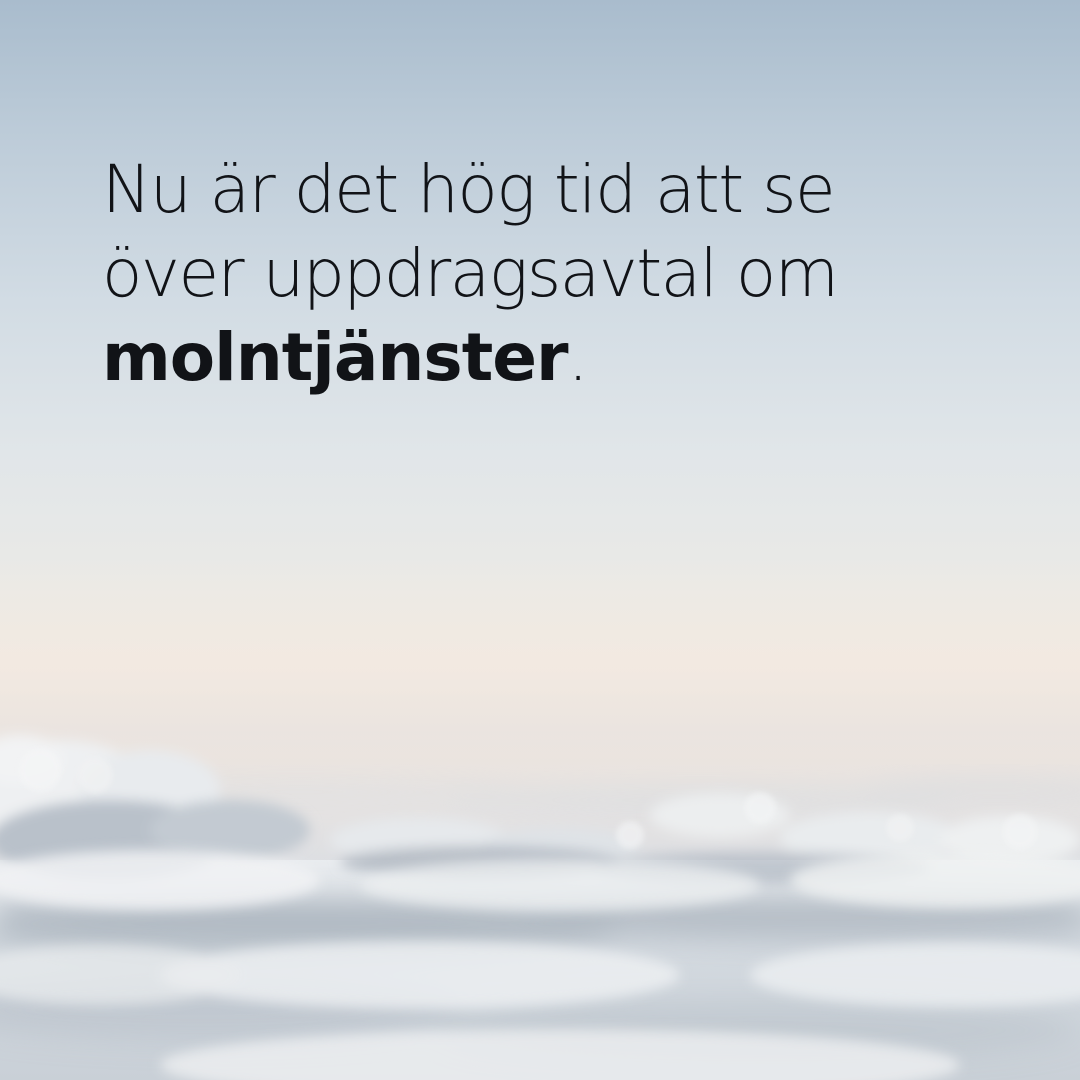  I want to click on headline-line-3: molntjänster., so click(512, 358).